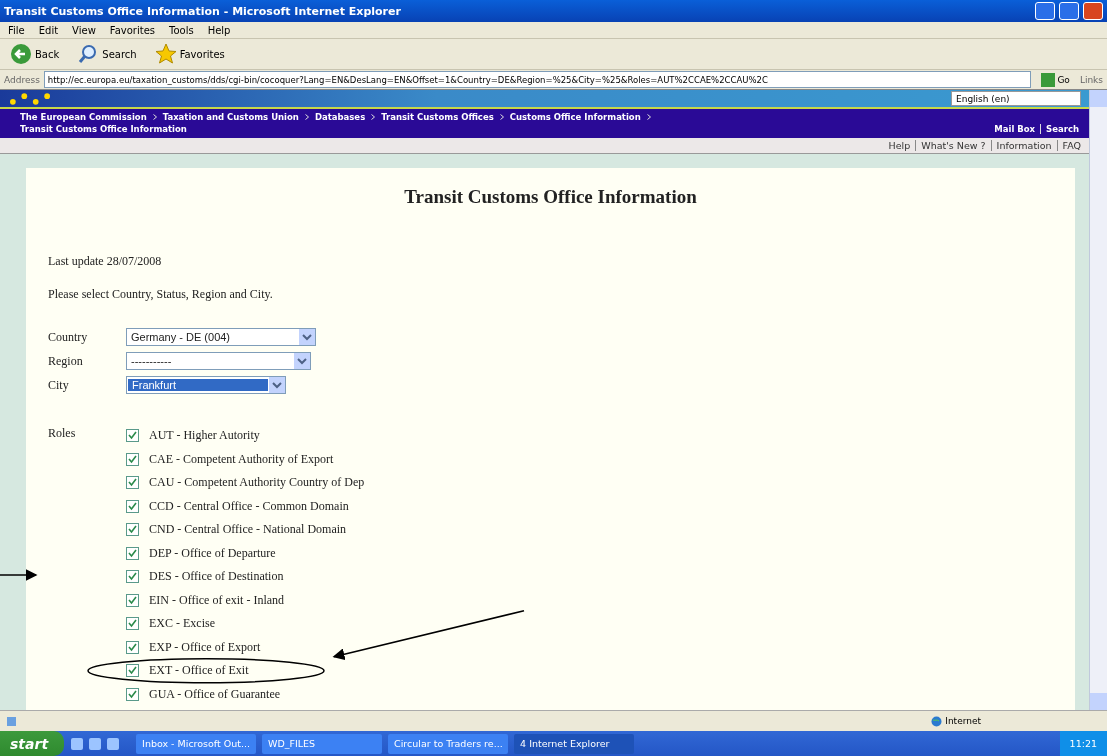 The width and height of the screenshot is (1107, 756). Describe the element at coordinates (206, 385) in the screenshot. I see `dropdown-field: Frankfurt` at that location.